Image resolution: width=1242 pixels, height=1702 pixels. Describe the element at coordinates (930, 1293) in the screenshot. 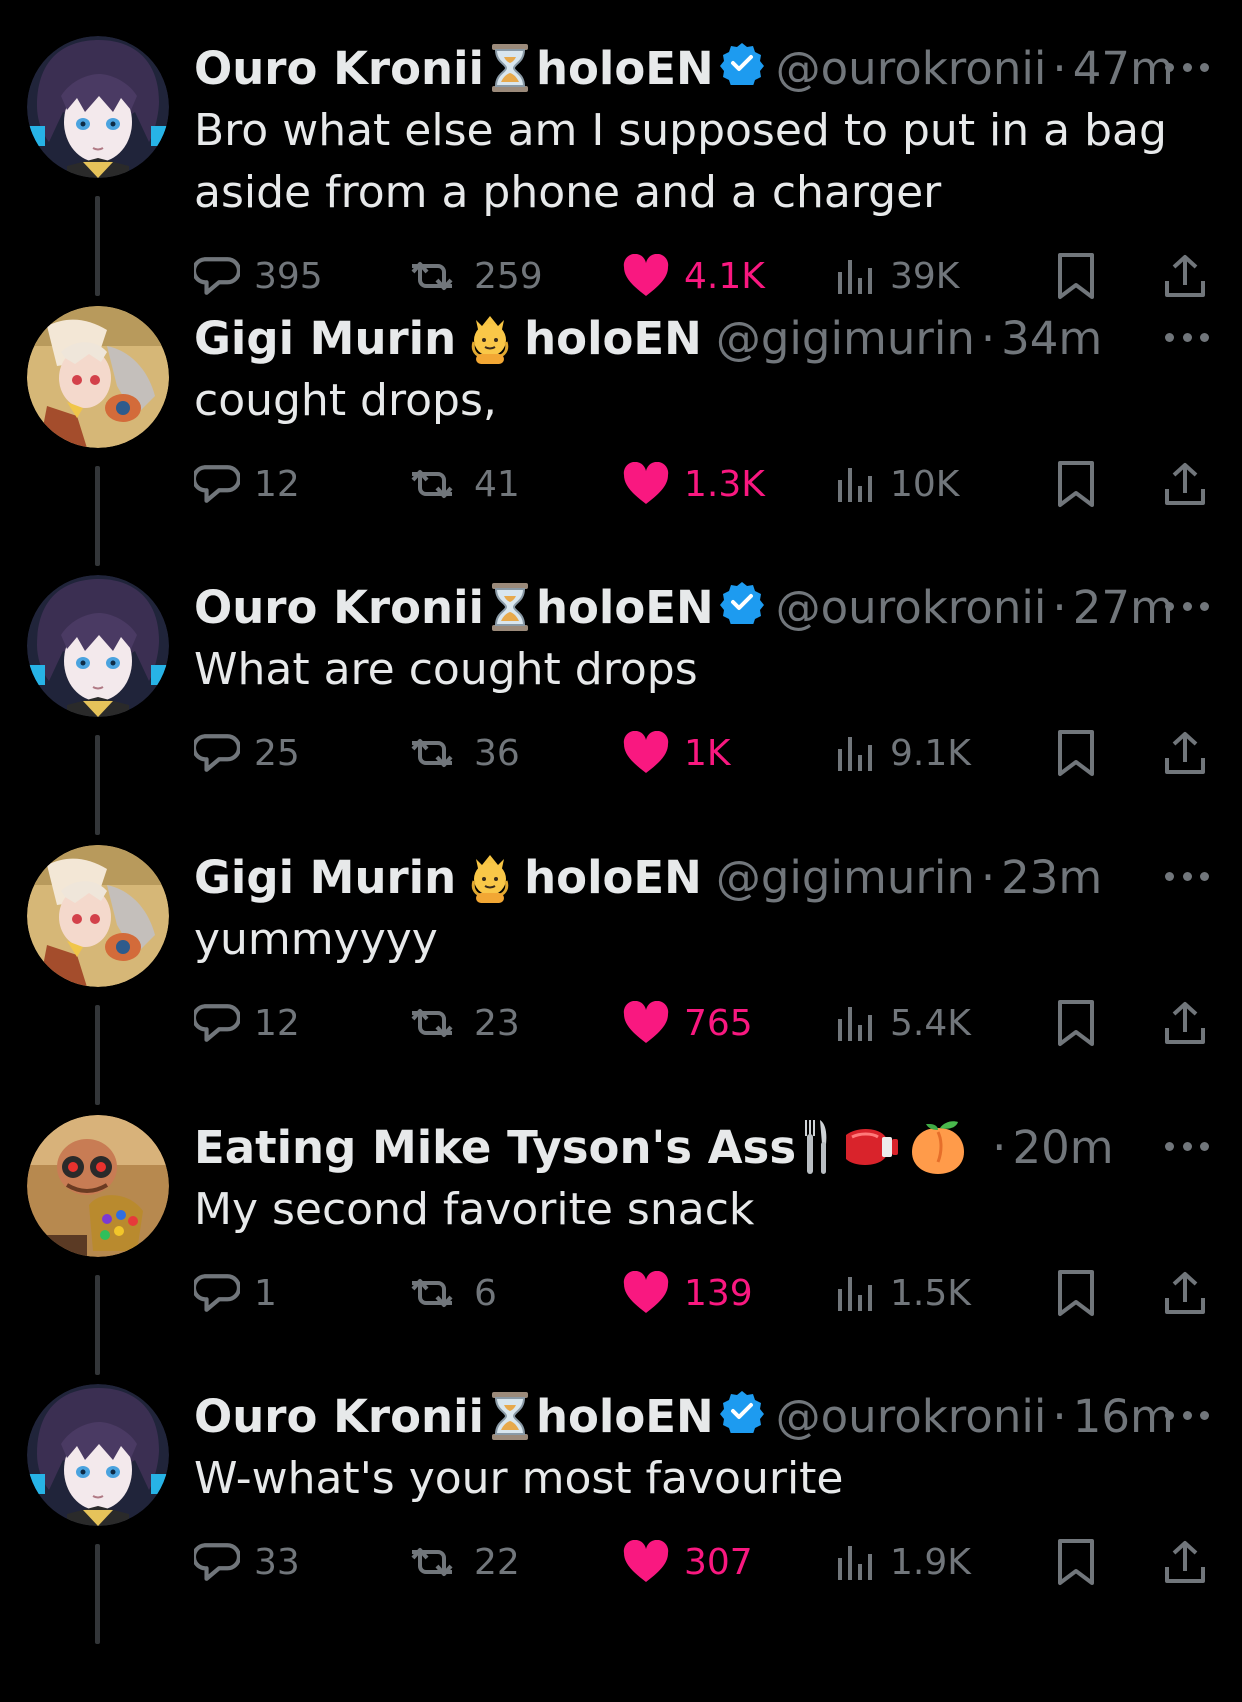

I see `views-count: 1.5K` at that location.